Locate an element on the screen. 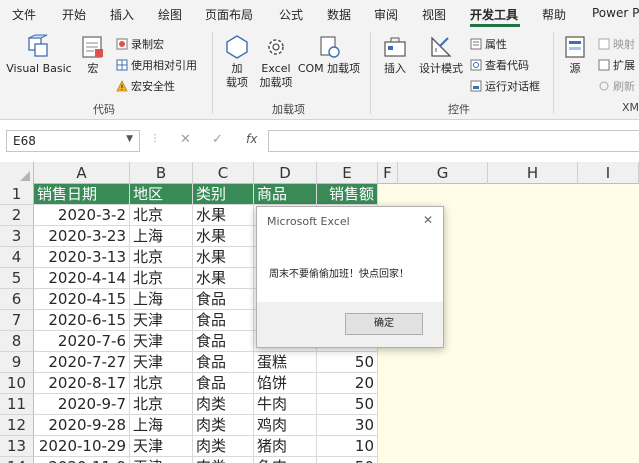 This screenshot has width=639, height=463. use-relative-references-button: 使用相对引用 is located at coordinates (156, 65).